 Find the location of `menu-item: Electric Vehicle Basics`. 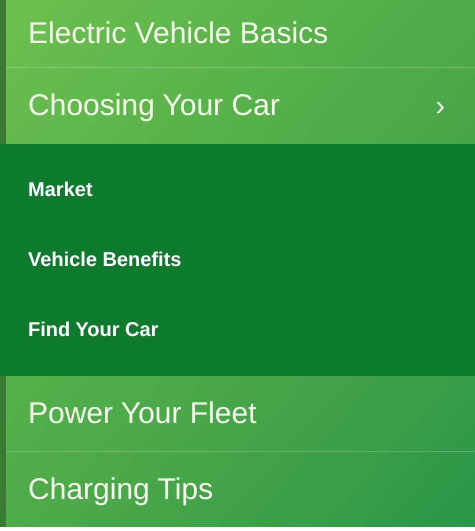

menu-item: Electric Vehicle Basics is located at coordinates (178, 33).